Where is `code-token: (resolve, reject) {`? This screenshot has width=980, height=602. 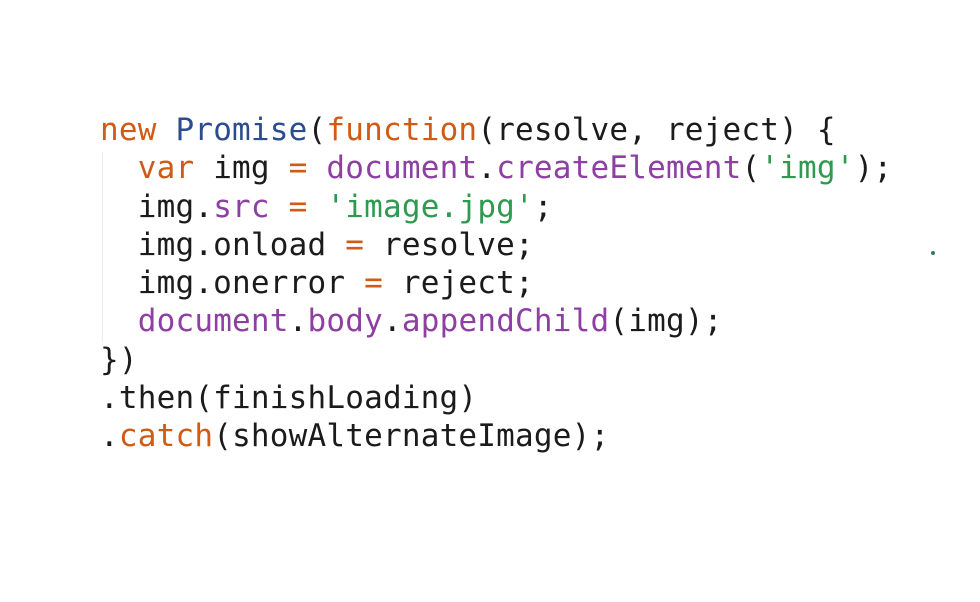
code-token: (resolve, reject) { is located at coordinates (656, 130).